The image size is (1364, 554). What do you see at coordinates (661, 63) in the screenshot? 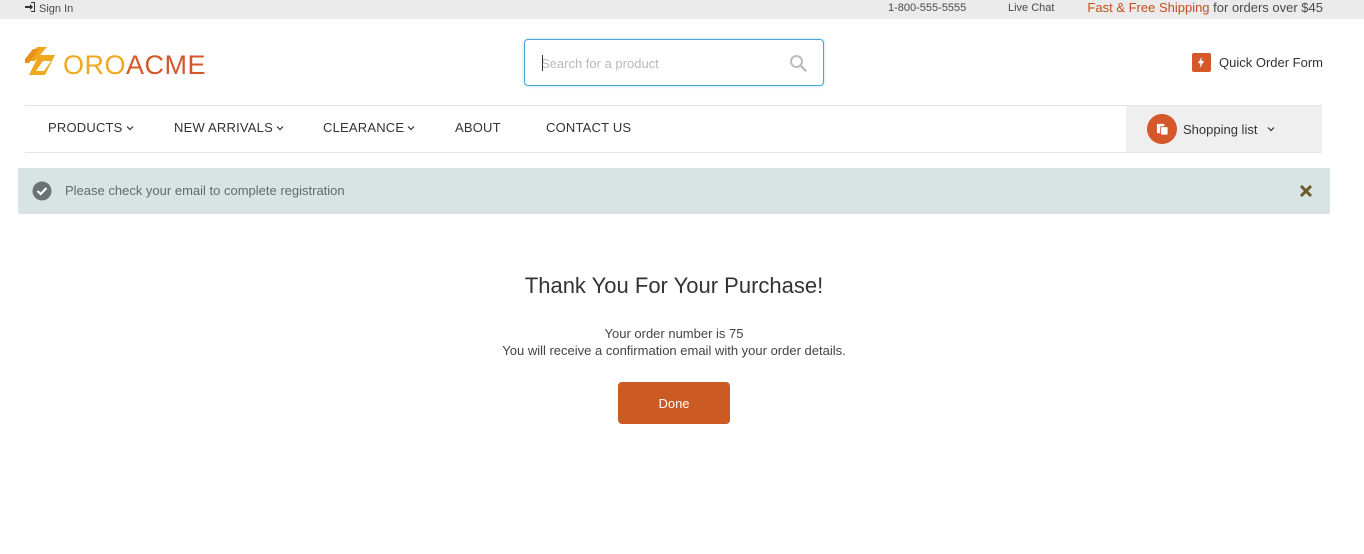
I see `search-input` at bounding box center [661, 63].